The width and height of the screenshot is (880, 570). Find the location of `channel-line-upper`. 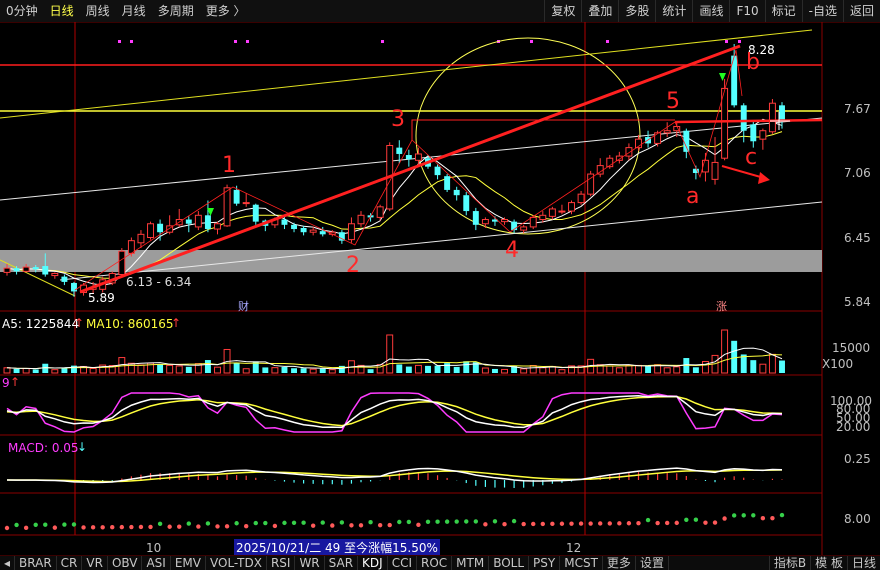

channel-line-upper is located at coordinates (406, 74).